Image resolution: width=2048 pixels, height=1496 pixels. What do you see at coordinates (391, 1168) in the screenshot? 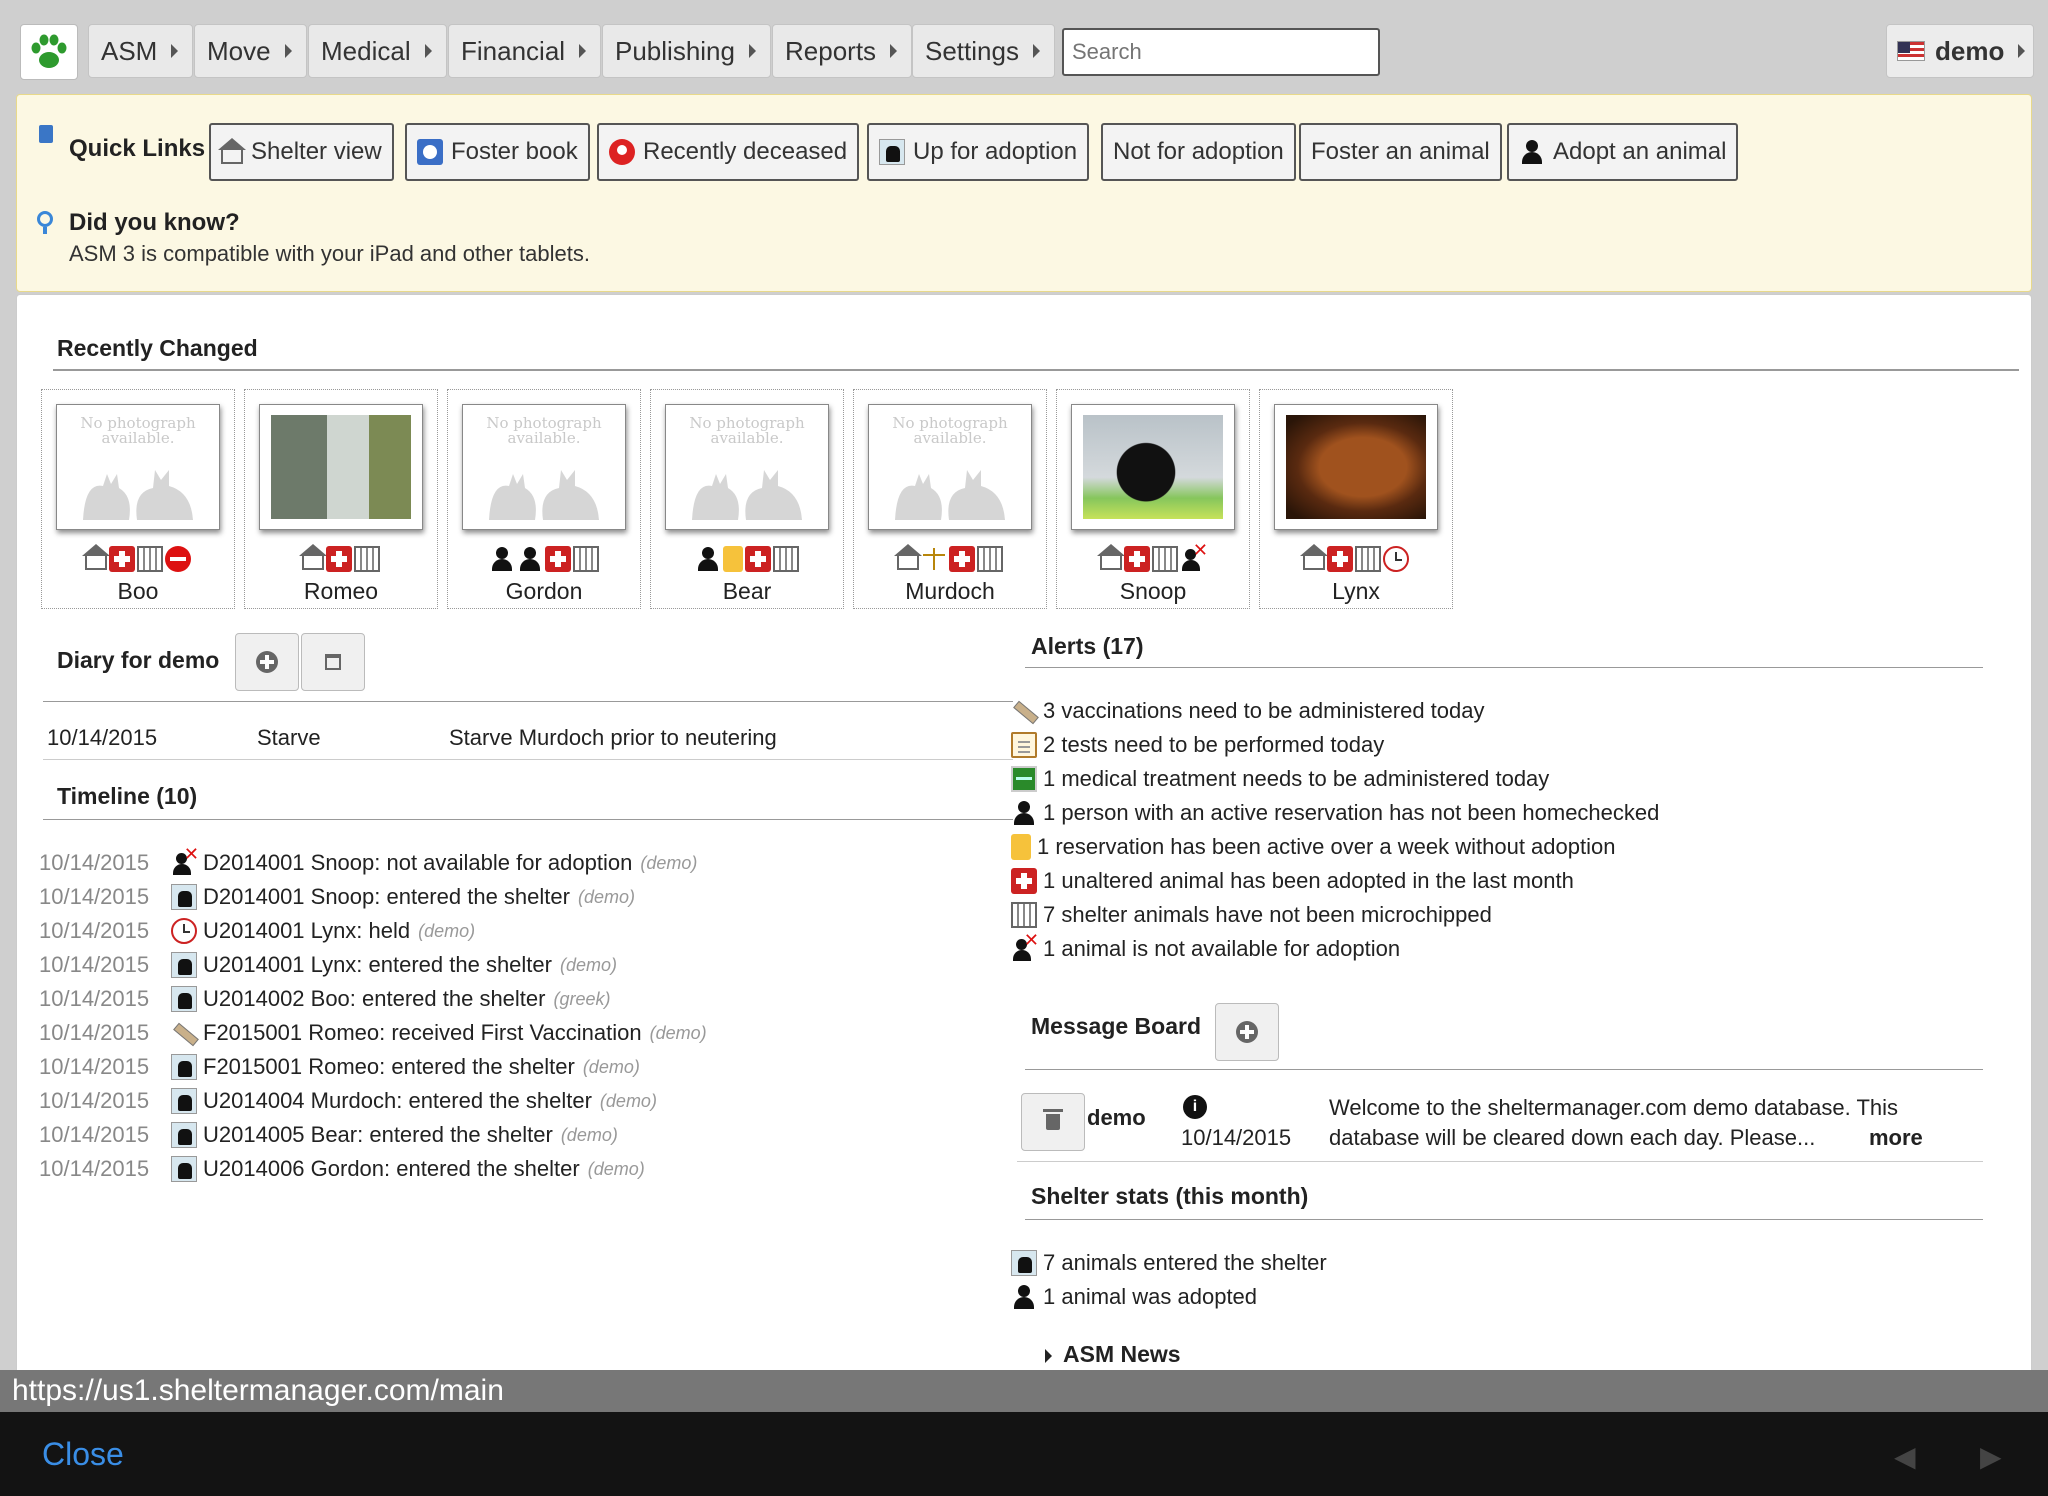
I see `timeline-text: U2014006 Gordon: entered the shelter` at bounding box center [391, 1168].